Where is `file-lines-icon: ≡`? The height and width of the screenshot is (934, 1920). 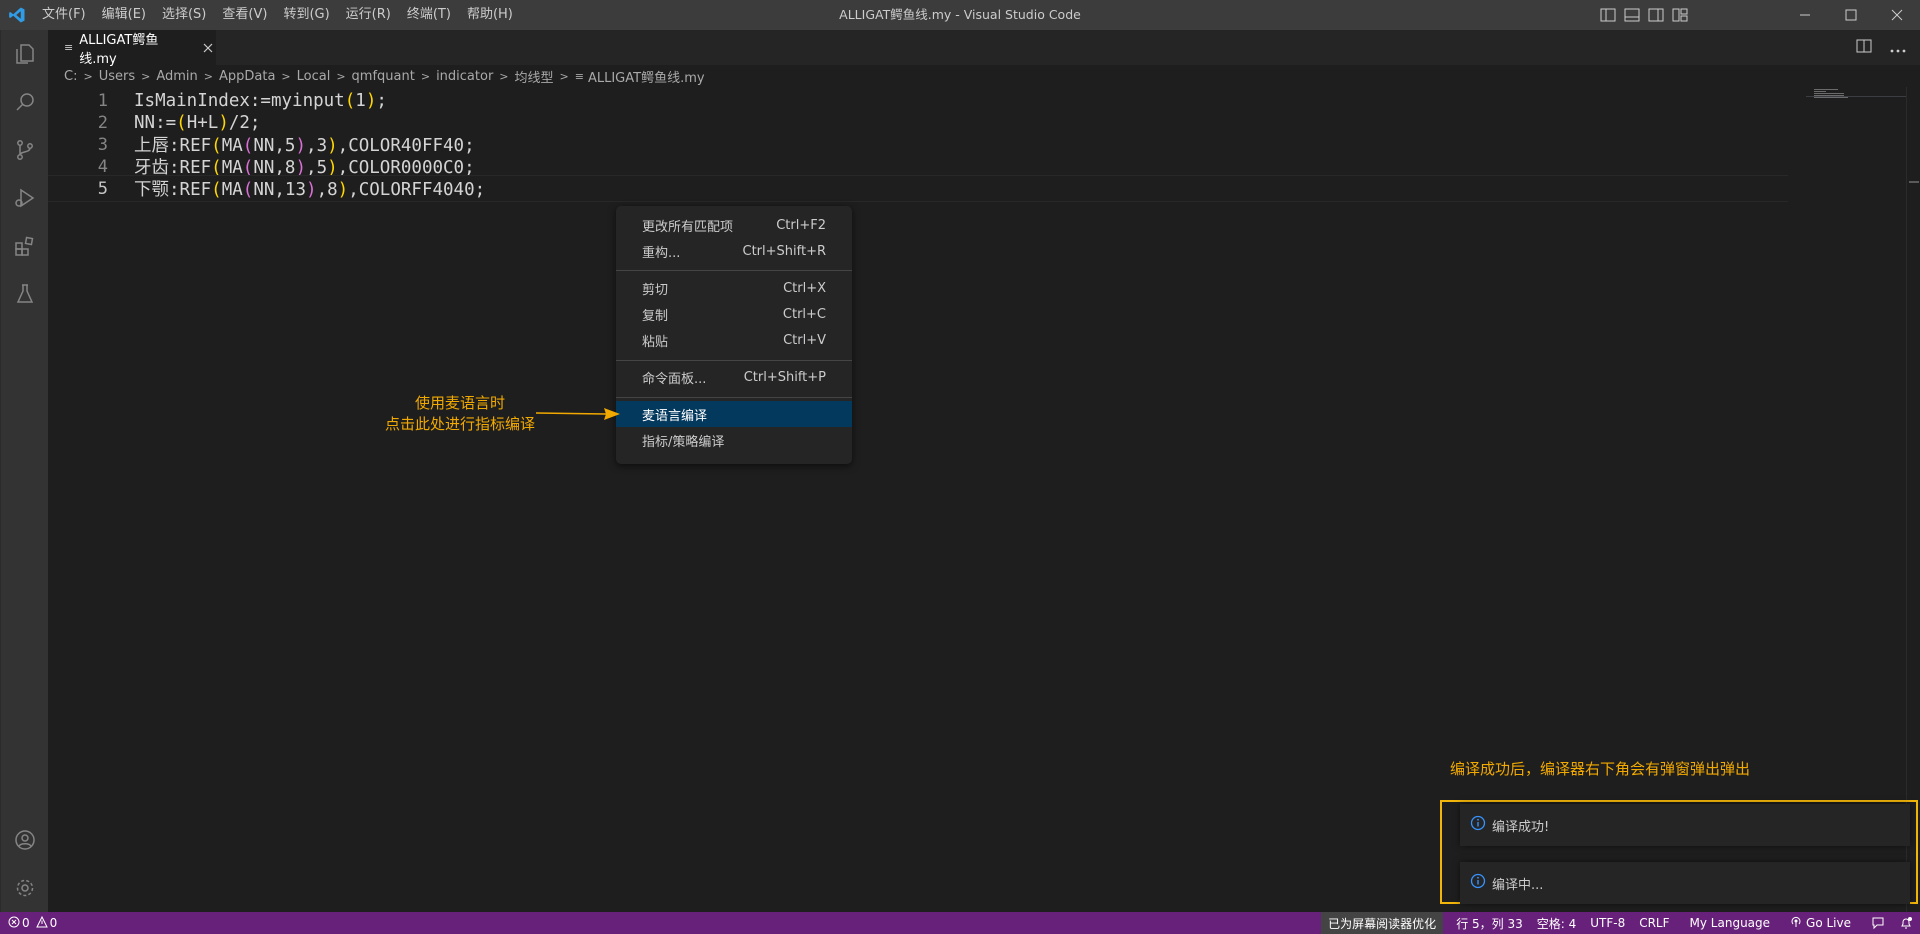 file-lines-icon: ≡ is located at coordinates (69, 47).